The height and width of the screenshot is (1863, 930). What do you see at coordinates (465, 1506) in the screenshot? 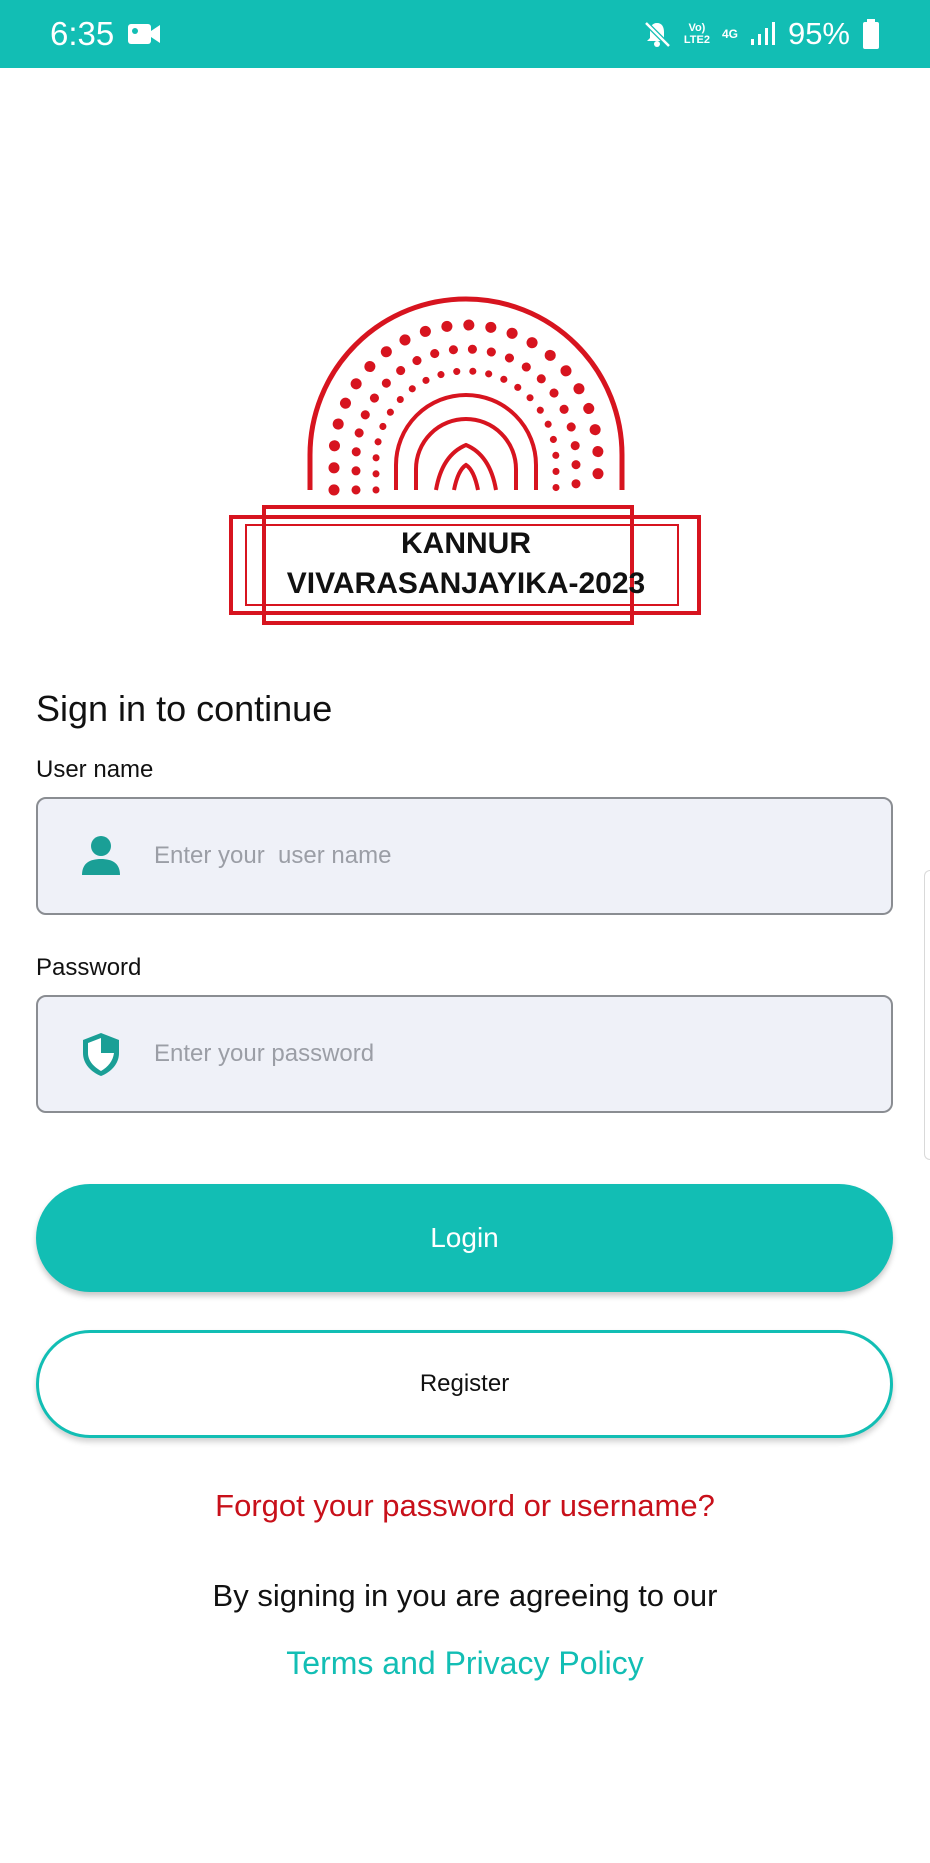
I see `forgot-credentials-link: Forgot your password or username?` at bounding box center [465, 1506].